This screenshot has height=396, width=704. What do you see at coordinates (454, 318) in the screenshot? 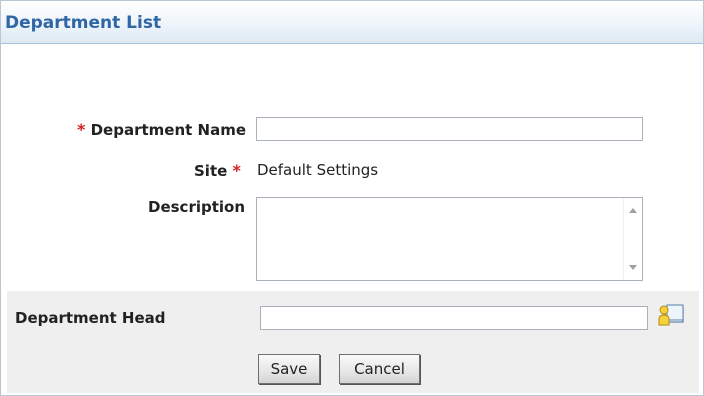
I see `department-head-input` at bounding box center [454, 318].